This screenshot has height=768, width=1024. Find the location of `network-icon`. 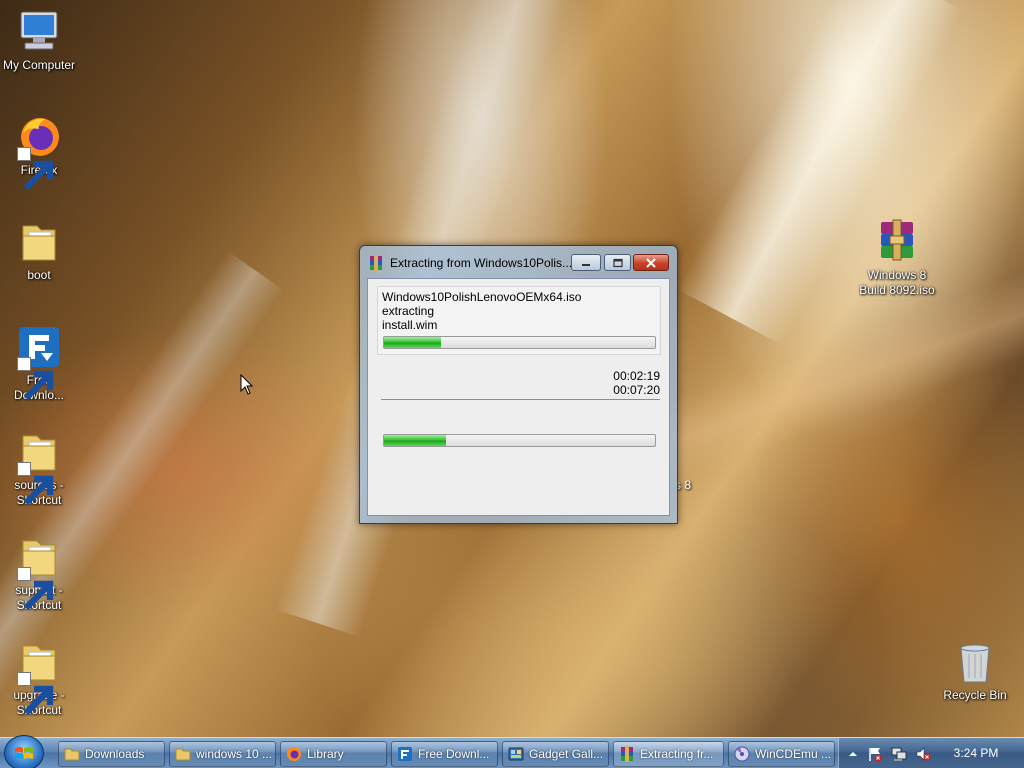

network-icon is located at coordinates (899, 754).